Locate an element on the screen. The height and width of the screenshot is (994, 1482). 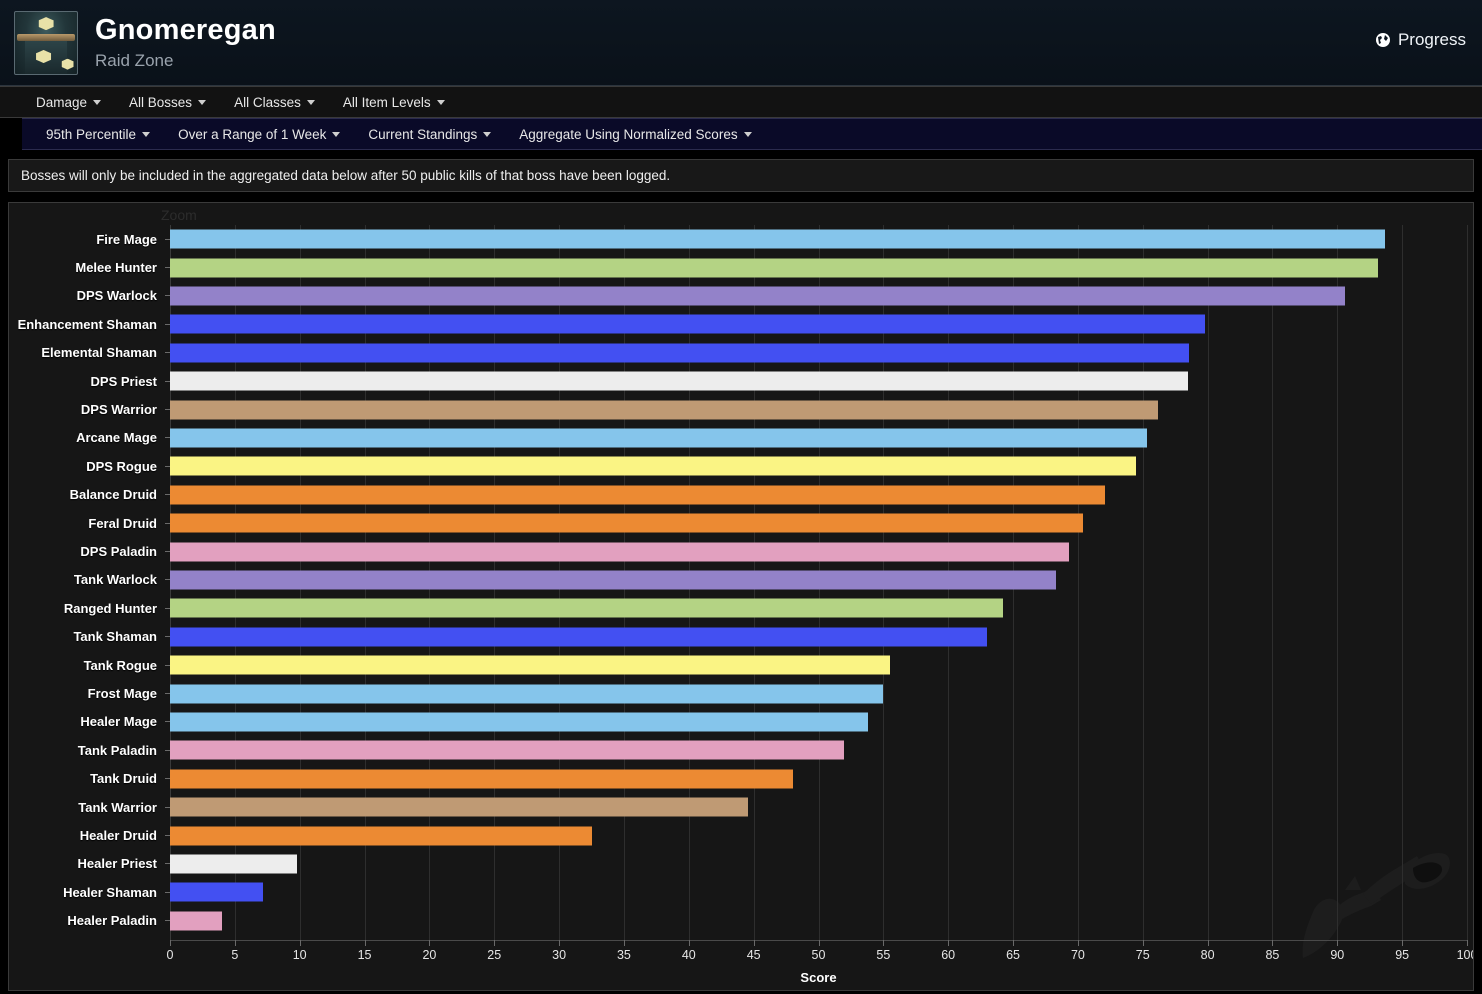
chart-row-label: DPS Warlock is located at coordinates (116, 296).